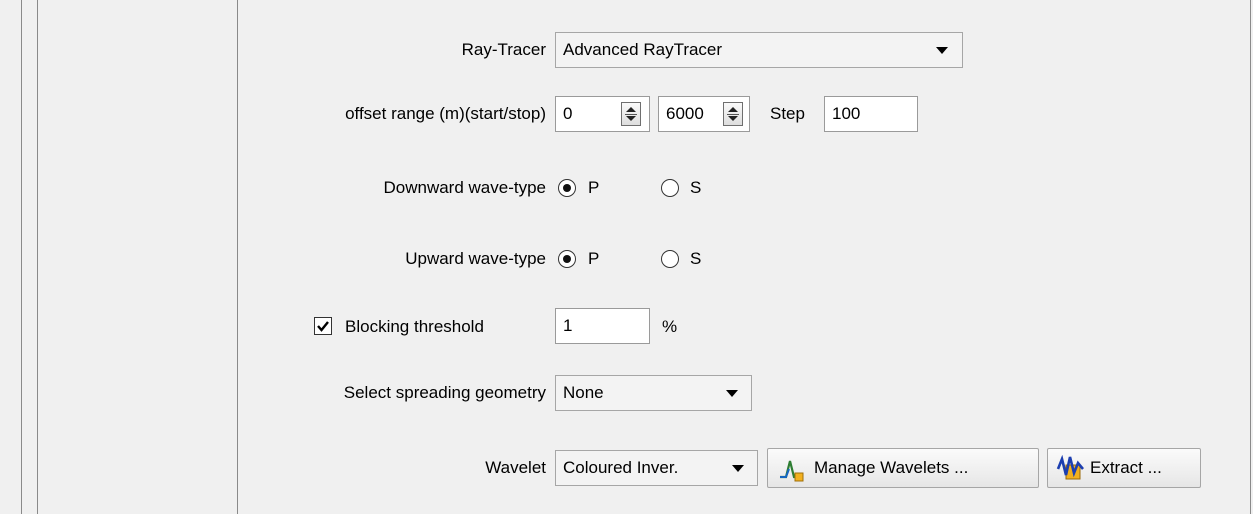 This screenshot has width=1253, height=514. What do you see at coordinates (846, 113) in the screenshot?
I see `step-value: 100` at bounding box center [846, 113].